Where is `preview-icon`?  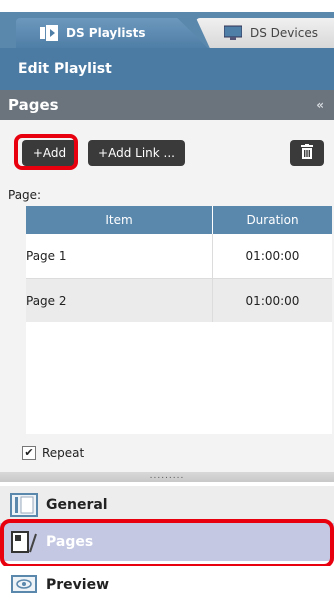
preview-icon is located at coordinates (24, 585).